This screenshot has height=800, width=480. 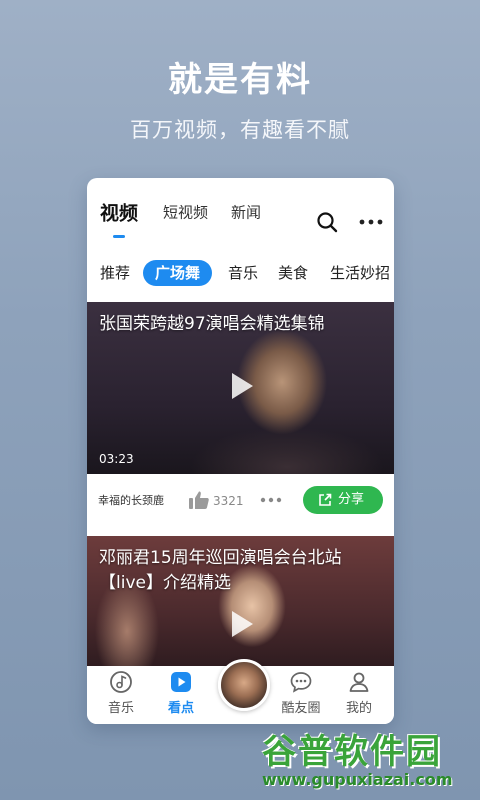 I want to click on nav-label: 音乐, so click(x=120, y=708).